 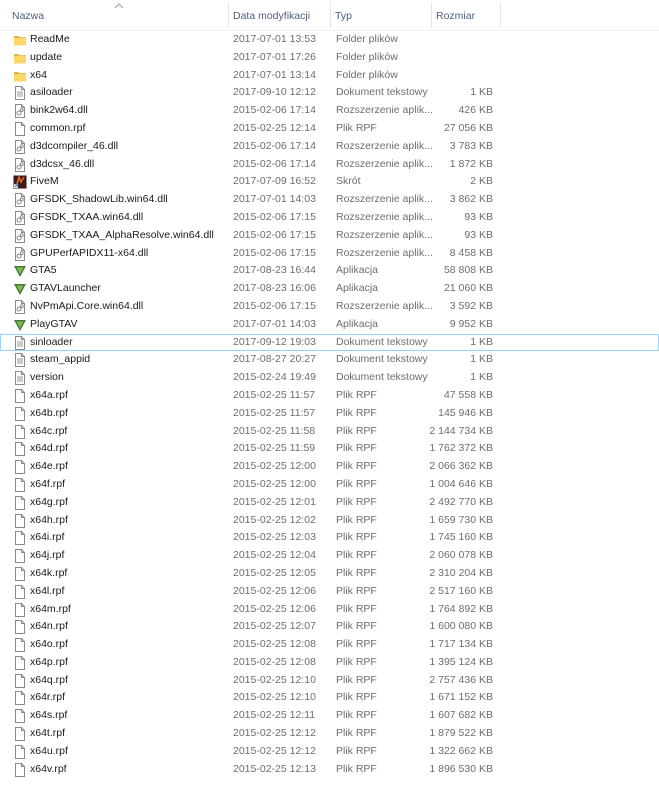 I want to click on file-type: Skrót, so click(x=348, y=181).